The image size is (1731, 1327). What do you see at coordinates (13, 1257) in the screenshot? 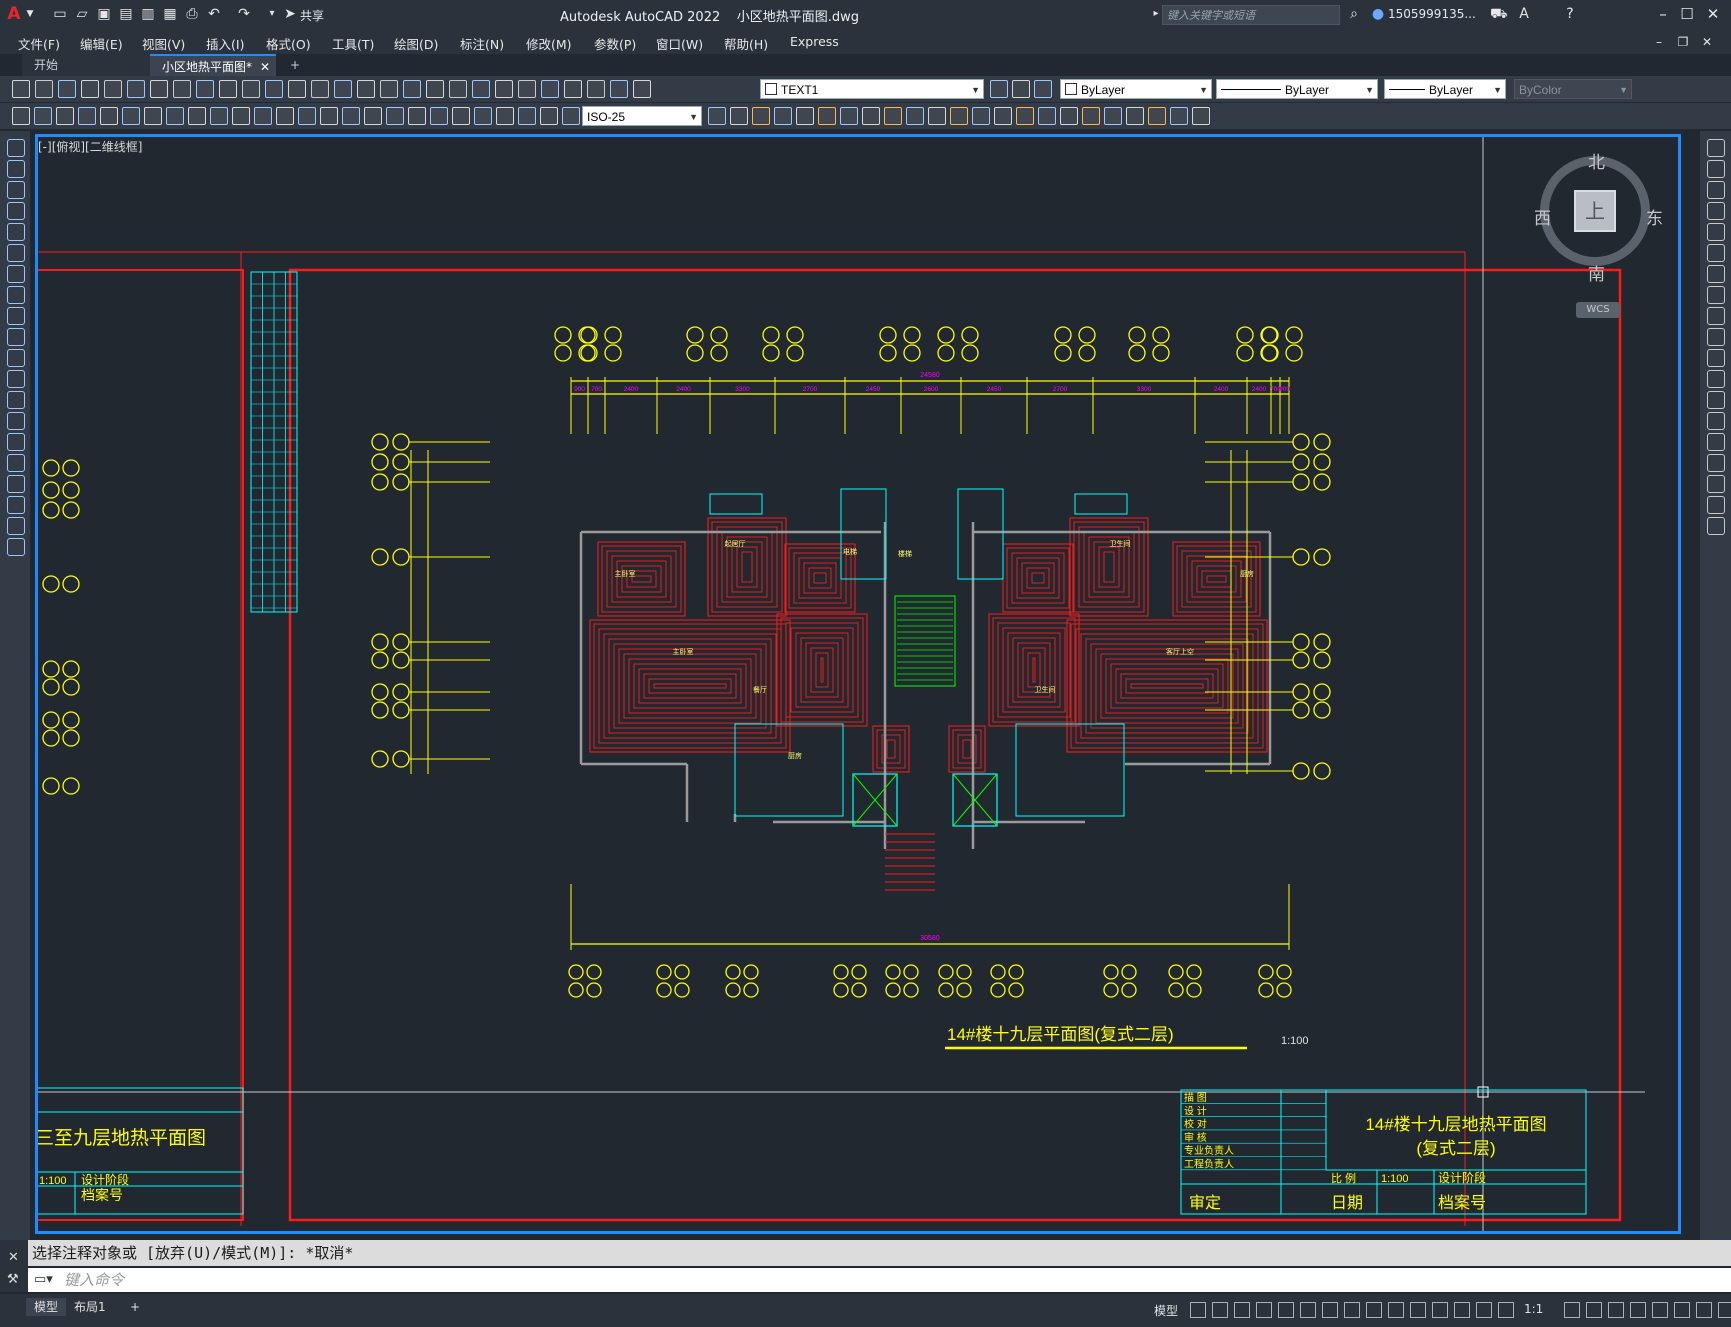
I see `close-icon: ✕` at bounding box center [13, 1257].